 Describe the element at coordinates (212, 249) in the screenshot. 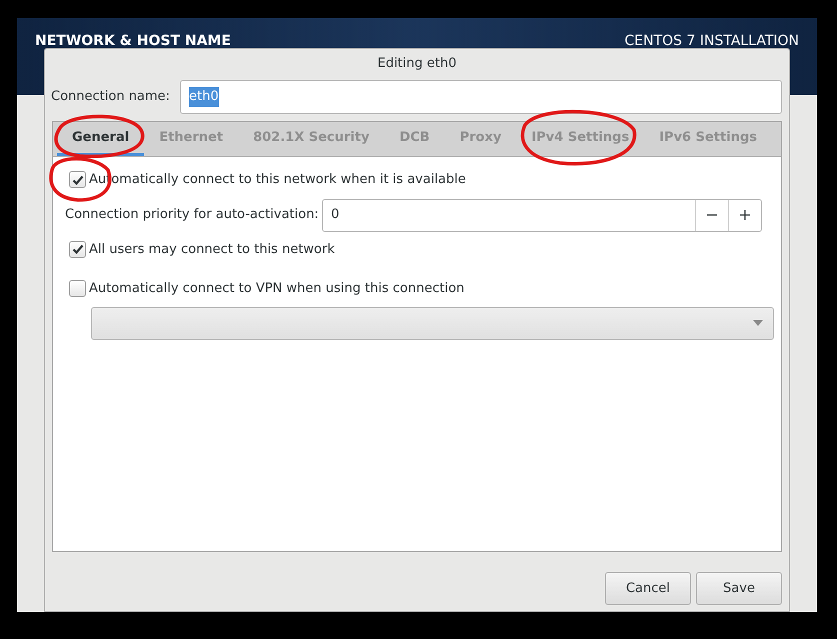

I see `checkbox-label: All users may connect to this network` at that location.